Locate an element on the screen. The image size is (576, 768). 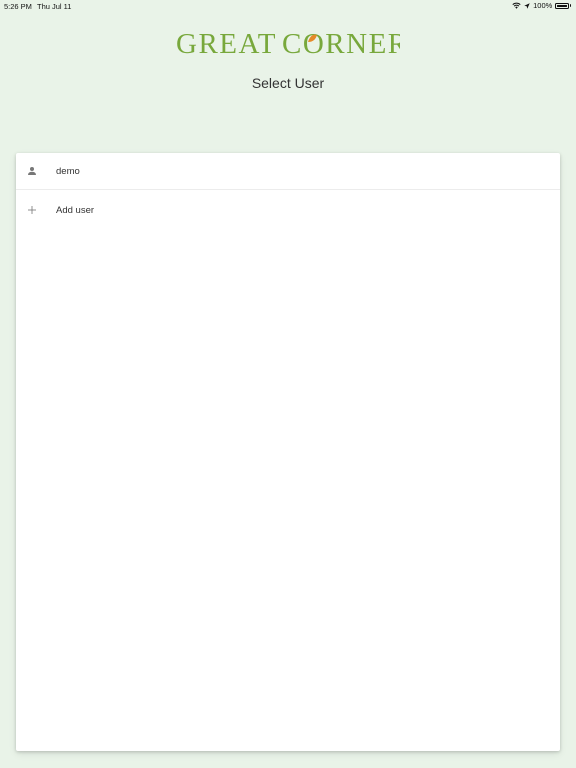
location-arrow-icon is located at coordinates (527, 5).